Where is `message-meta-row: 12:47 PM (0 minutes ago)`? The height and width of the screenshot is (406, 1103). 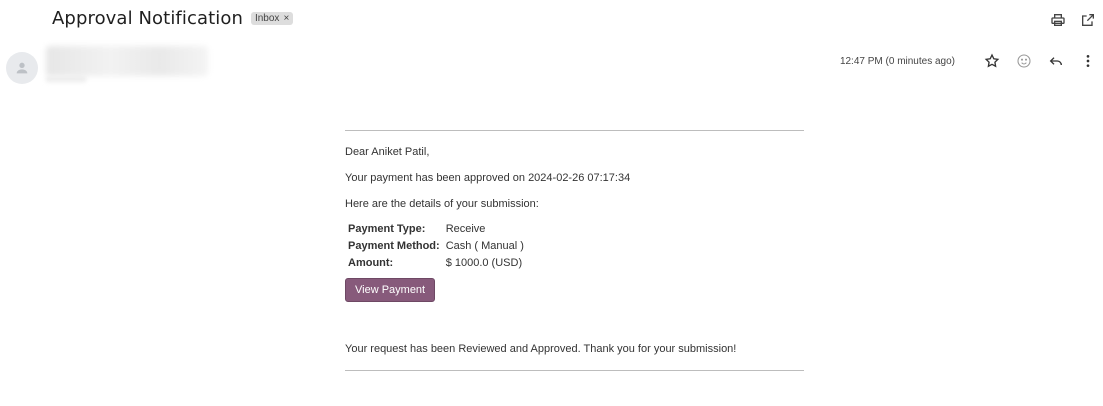 message-meta-row: 12:47 PM (0 minutes ago) is located at coordinates (968, 61).